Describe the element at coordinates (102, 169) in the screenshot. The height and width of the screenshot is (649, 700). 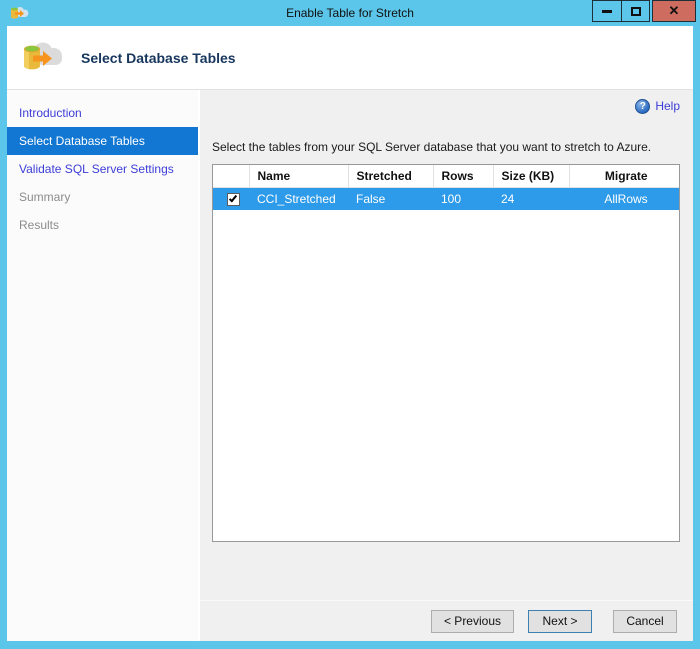
I see `sidebar-item-validate-sql-server-settings: Validate SQL Server Settings` at that location.